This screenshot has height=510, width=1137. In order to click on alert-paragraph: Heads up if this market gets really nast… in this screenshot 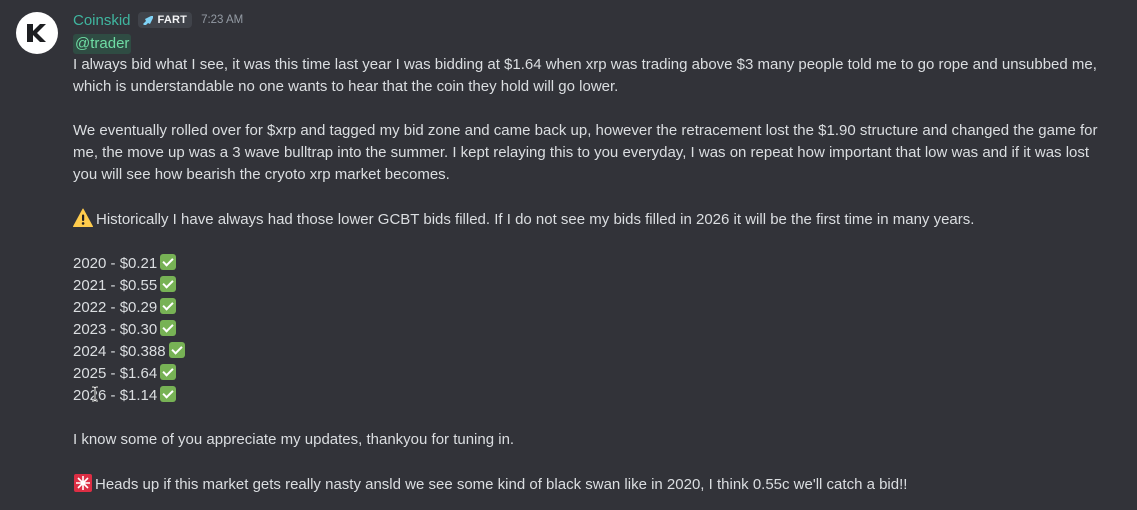, I will do `click(595, 484)`.